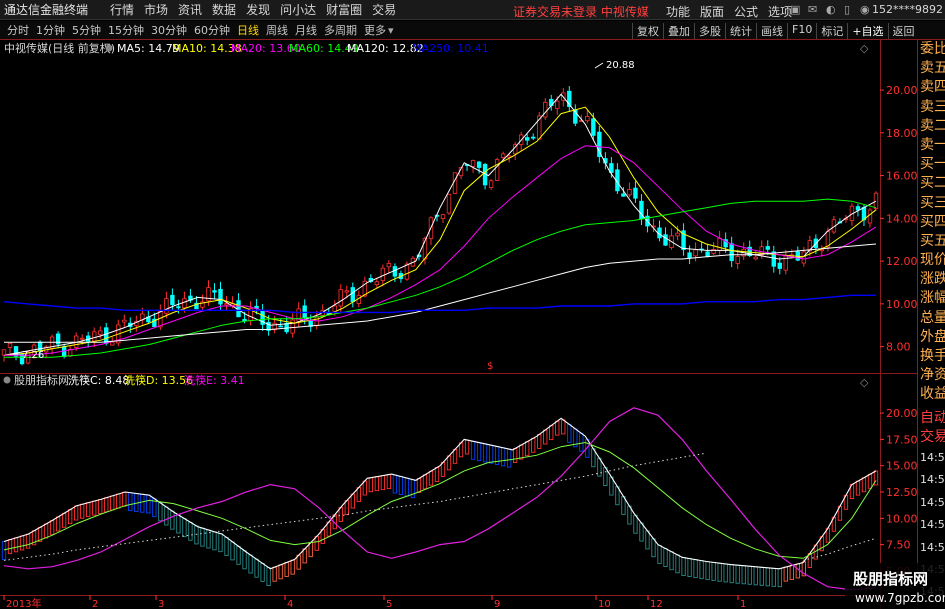  Describe the element at coordinates (907, 9) in the screenshot. I see `user-phone: 152****9892` at that location.